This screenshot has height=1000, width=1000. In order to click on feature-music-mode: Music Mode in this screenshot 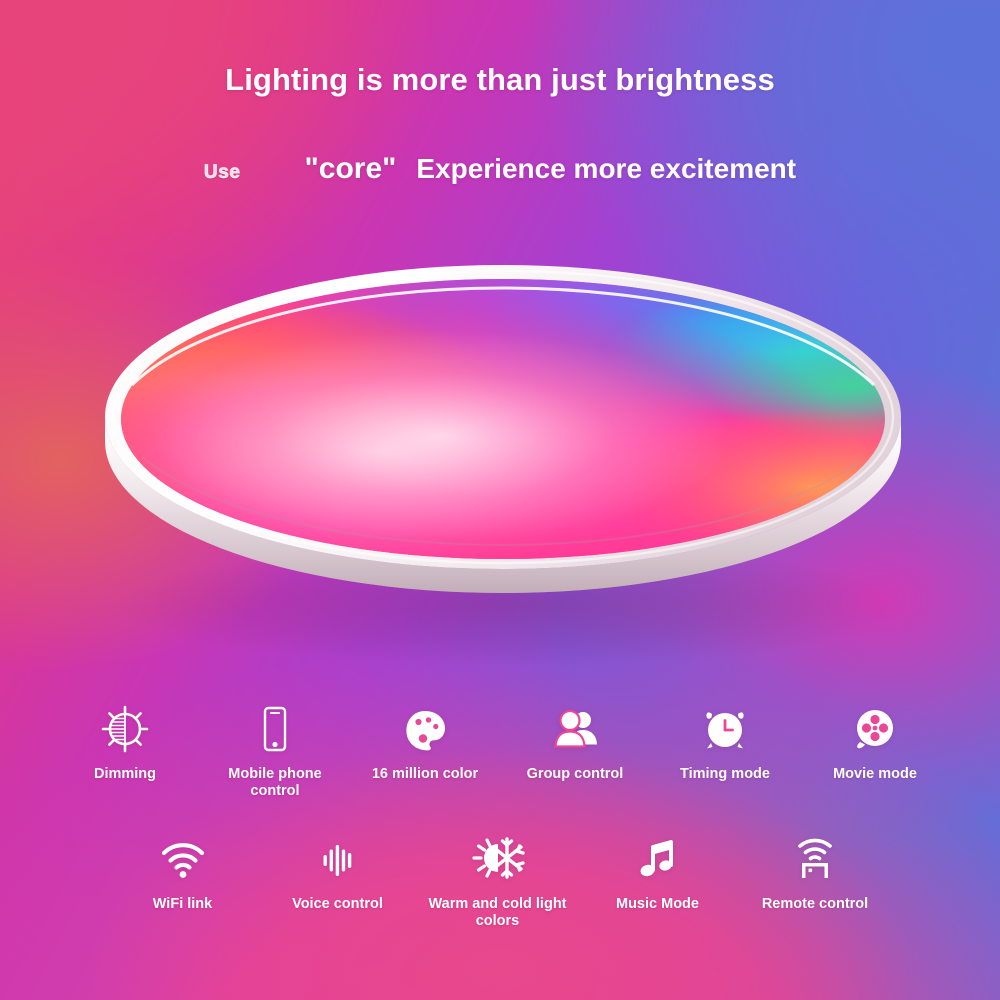, I will do `click(657, 870)`.